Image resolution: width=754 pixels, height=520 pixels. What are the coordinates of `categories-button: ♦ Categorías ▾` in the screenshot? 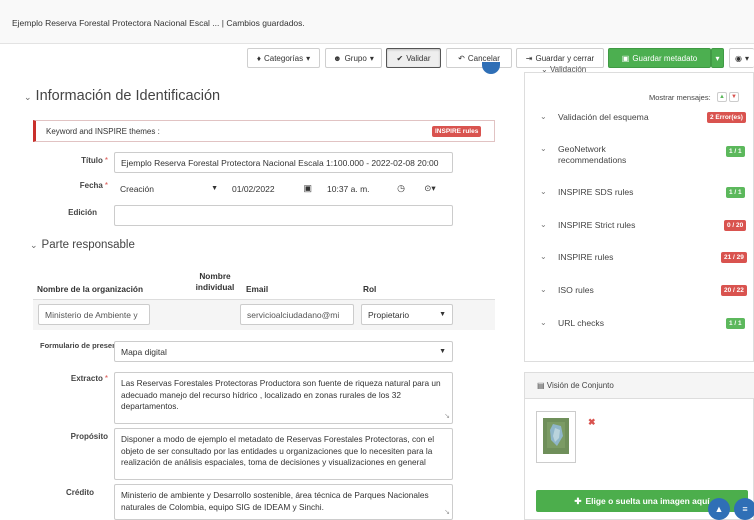 It's located at (283, 58).